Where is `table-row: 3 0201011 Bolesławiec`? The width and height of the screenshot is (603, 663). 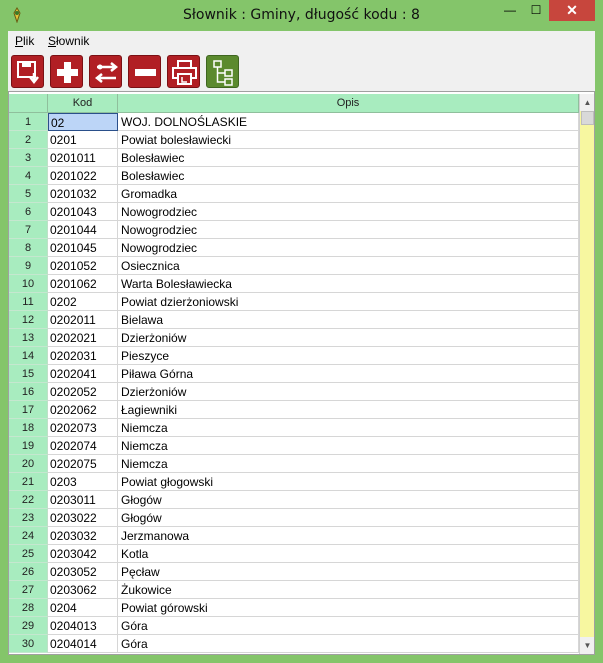
table-row: 3 0201011 Bolesławiec is located at coordinates (294, 158).